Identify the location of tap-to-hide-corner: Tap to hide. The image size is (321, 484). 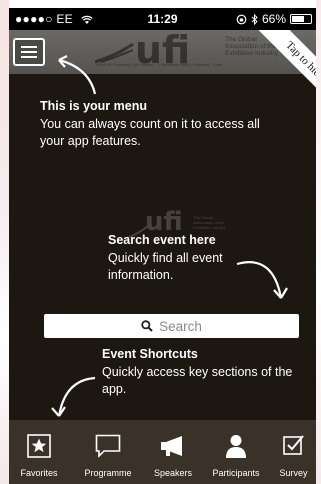
(281, 65).